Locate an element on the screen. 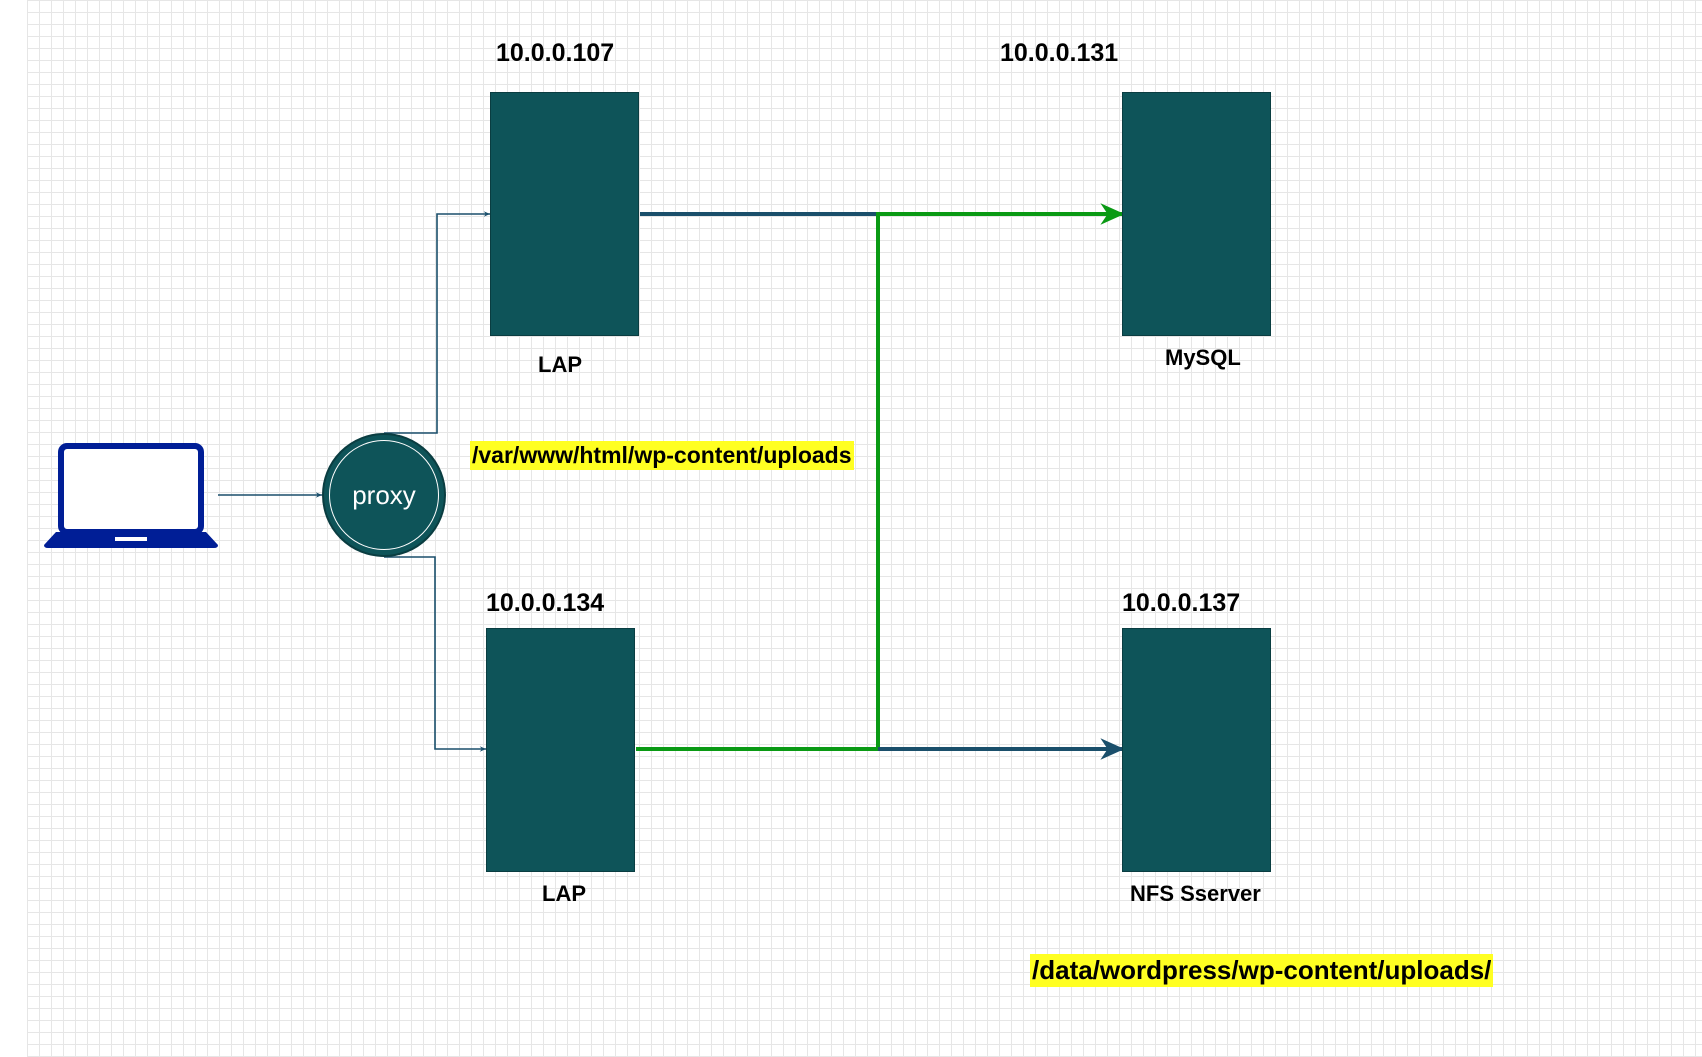 The image size is (1702, 1057). lap-bottom-ip: 10.0.0.134 is located at coordinates (545, 603).